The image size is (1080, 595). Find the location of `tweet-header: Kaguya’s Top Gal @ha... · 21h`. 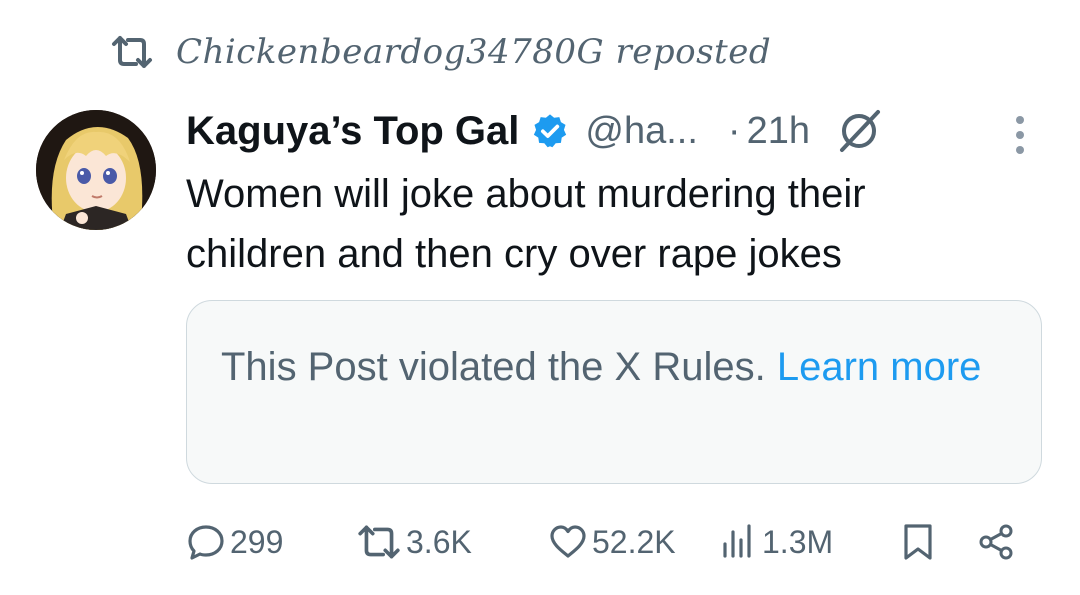

tweet-header: Kaguya’s Top Gal @ha... · 21h is located at coordinates (534, 131).